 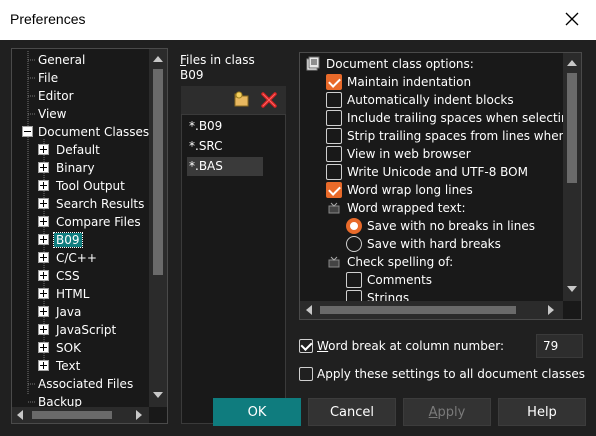 I want to click on tree-scroll-thumb, so click(x=158, y=172).